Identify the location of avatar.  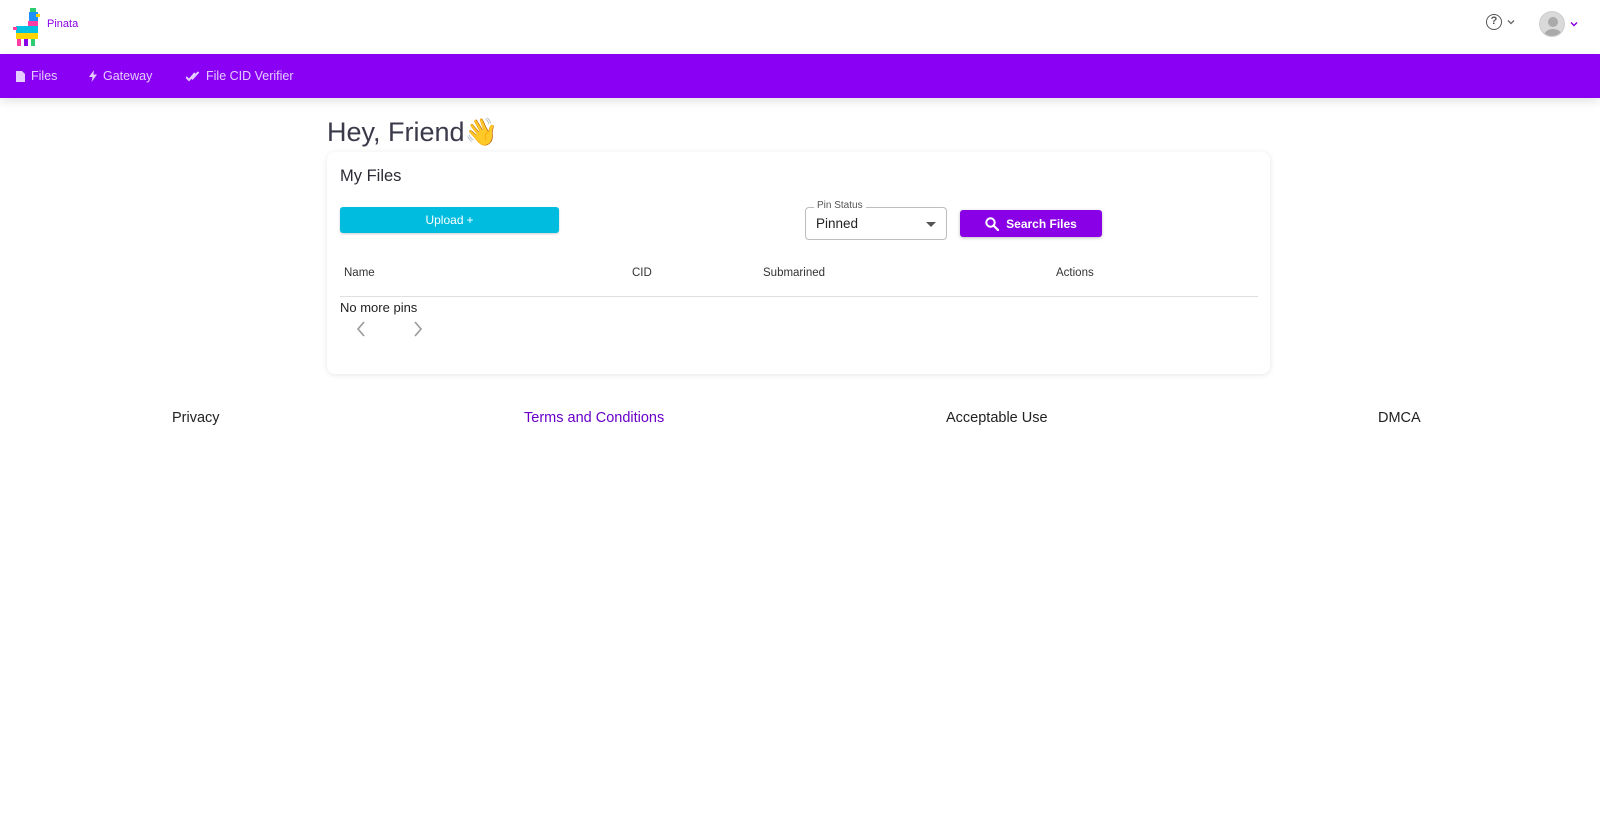
(1552, 24).